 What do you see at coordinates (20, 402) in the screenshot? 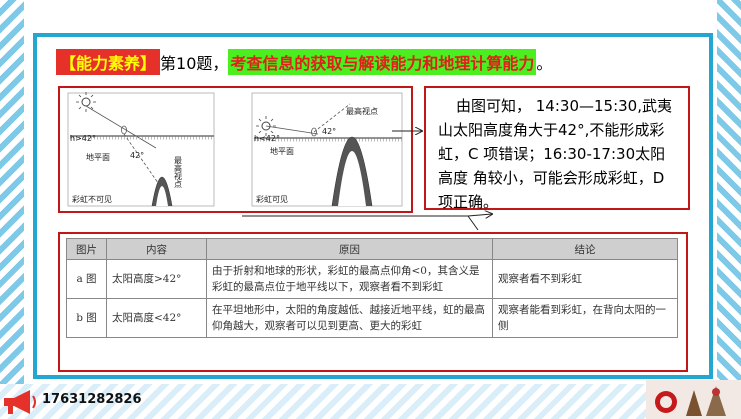
I see `megaphone-icon` at bounding box center [20, 402].